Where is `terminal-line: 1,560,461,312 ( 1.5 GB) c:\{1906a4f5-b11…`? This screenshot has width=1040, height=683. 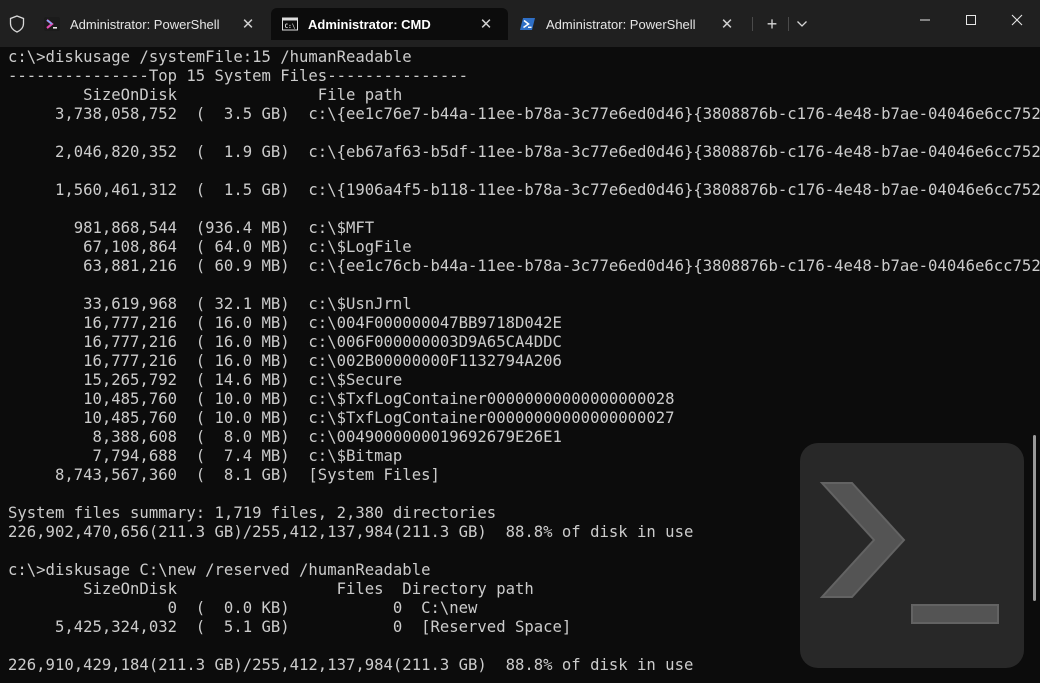
terminal-line: 1,560,461,312 ( 1.5 GB) c:\{1906a4f5-b11… is located at coordinates (524, 190).